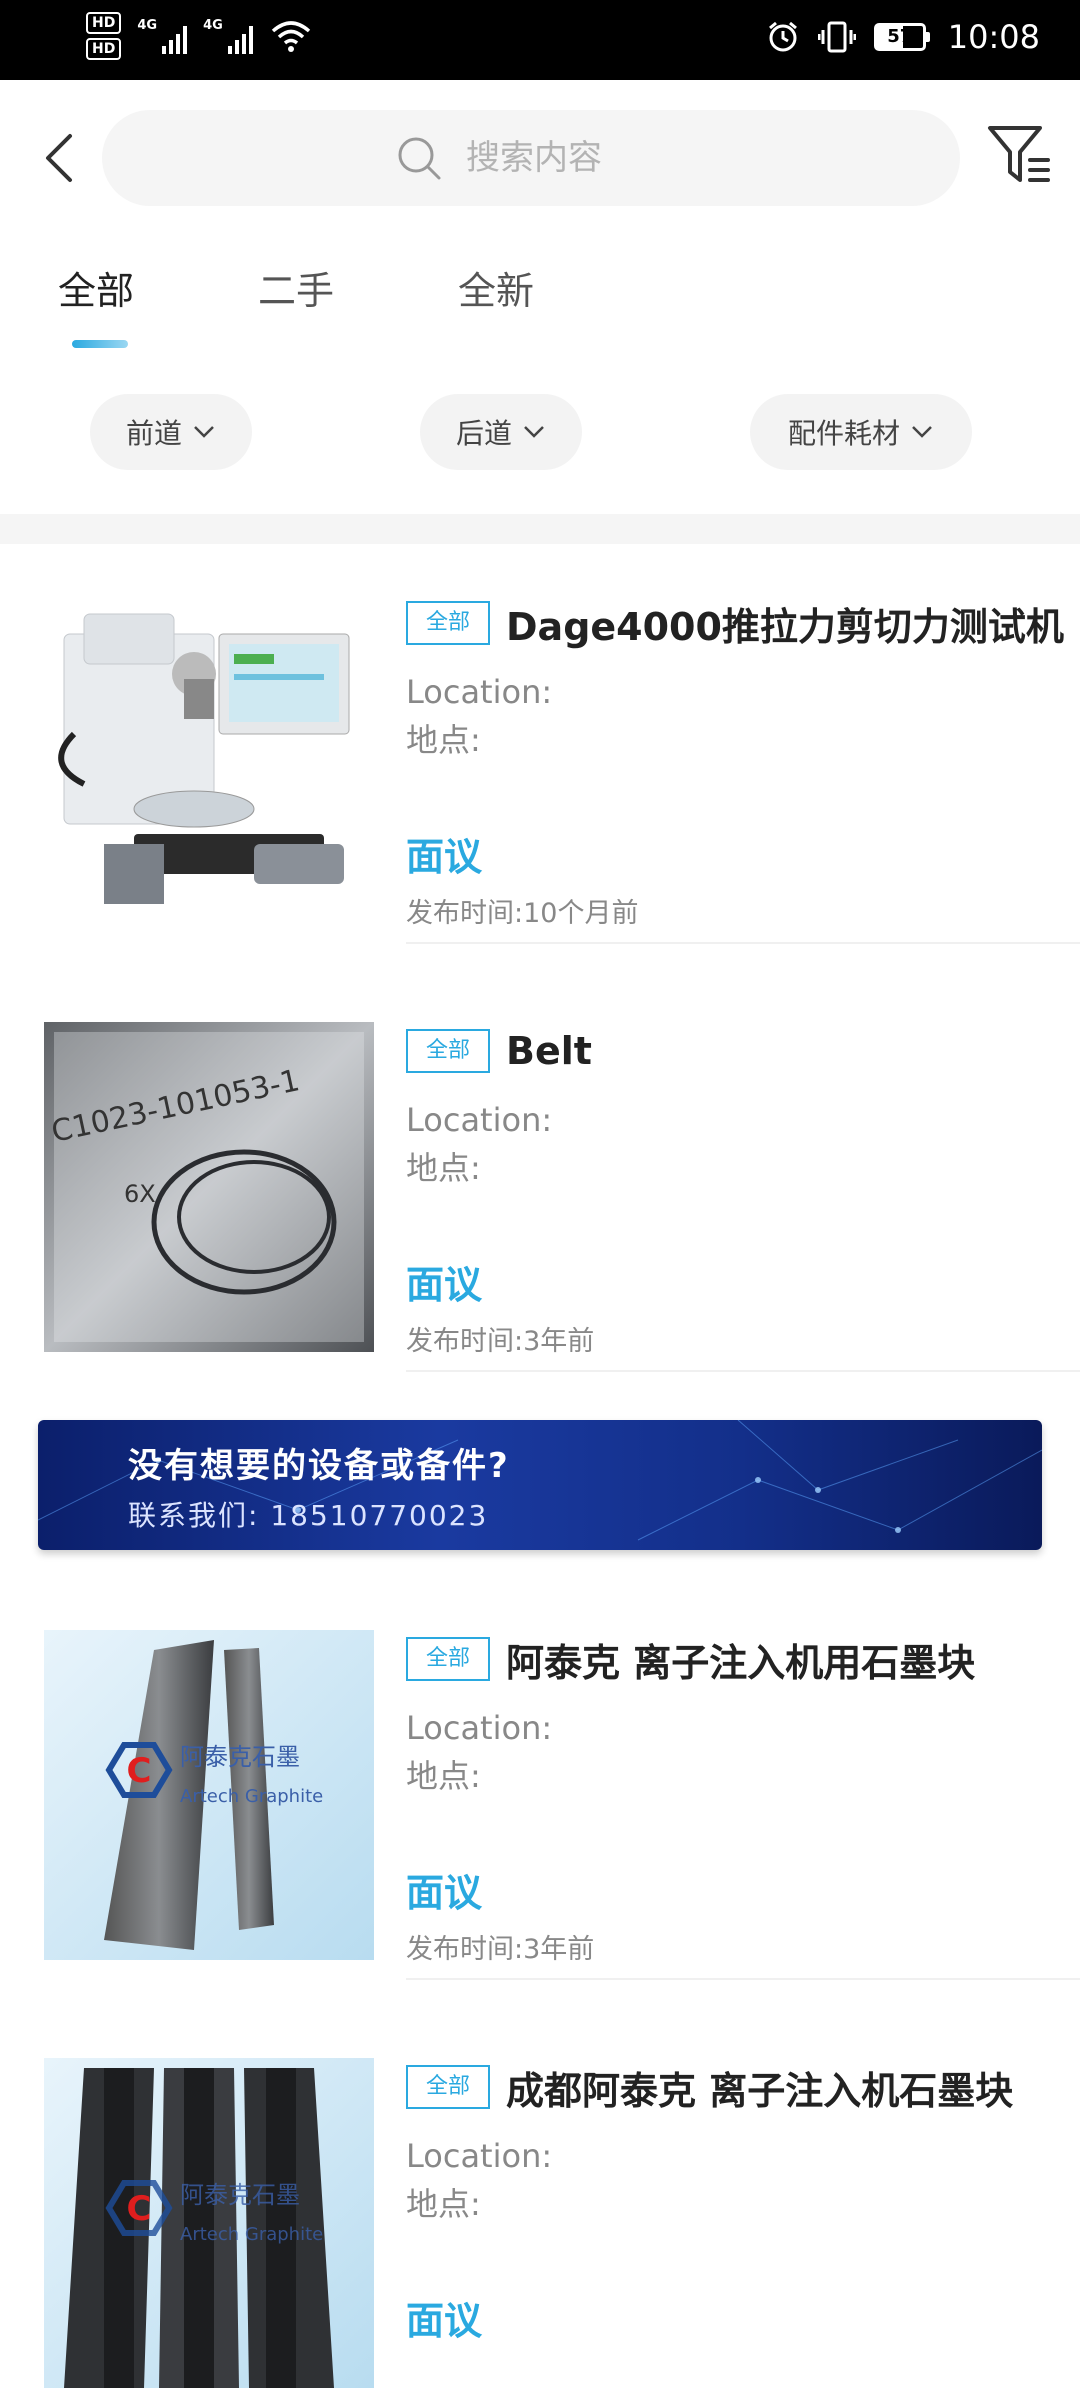  What do you see at coordinates (743, 1191) in the screenshot?
I see `item-info: 全部 Belt Location: 地点: 面议 发布时间:3年前` at bounding box center [743, 1191].